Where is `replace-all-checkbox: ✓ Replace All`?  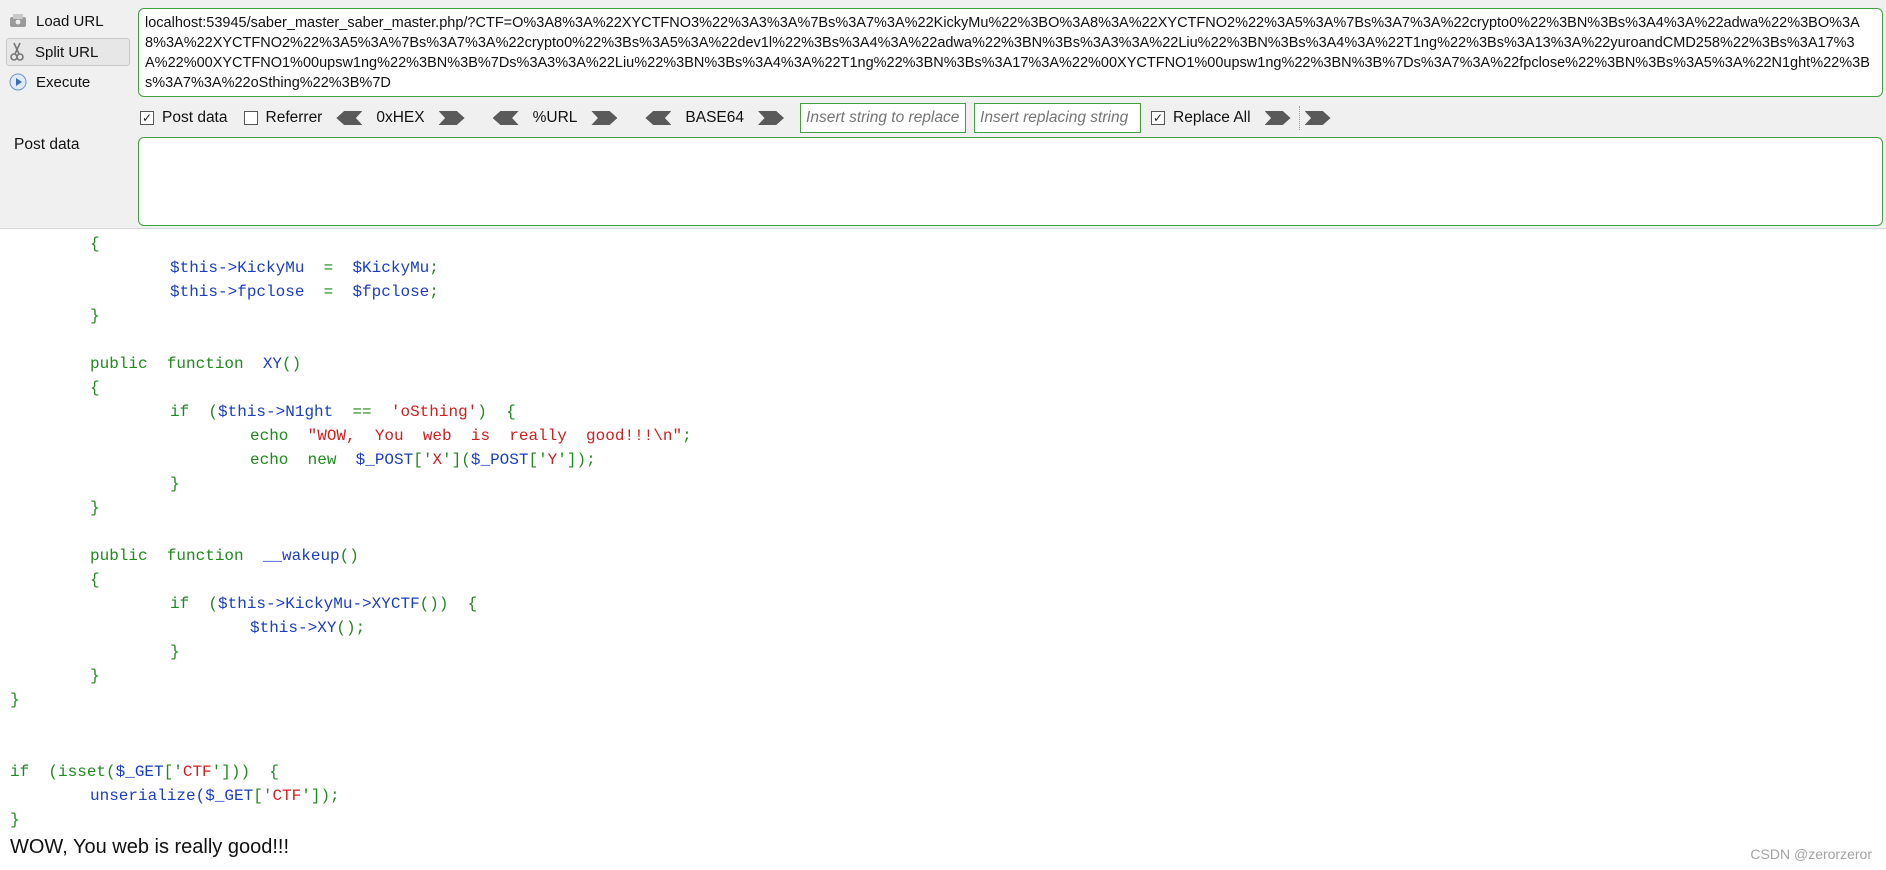
replace-all-checkbox: ✓ Replace All is located at coordinates (1201, 118).